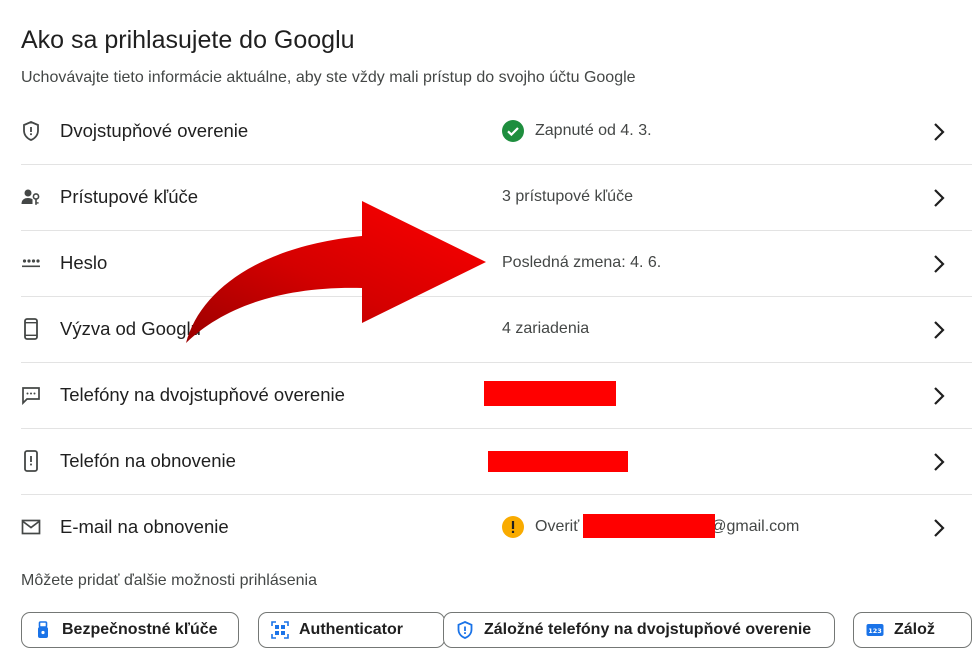  What do you see at coordinates (557, 526) in the screenshot?
I see `row-value-prefix: Overiť` at bounding box center [557, 526].